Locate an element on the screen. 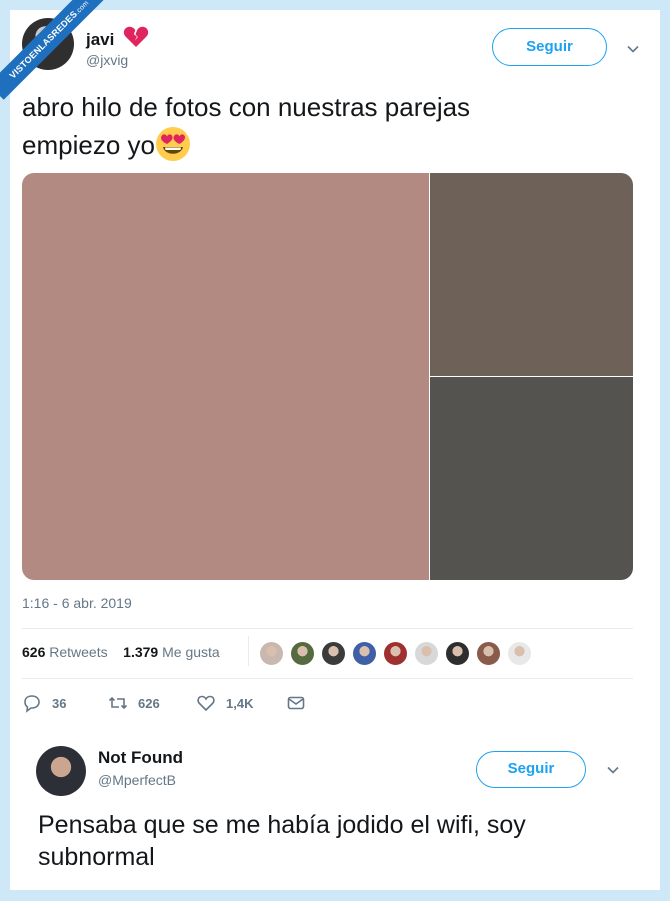 This screenshot has width=670, height=901. retweets-label: Retweets is located at coordinates (78, 652).